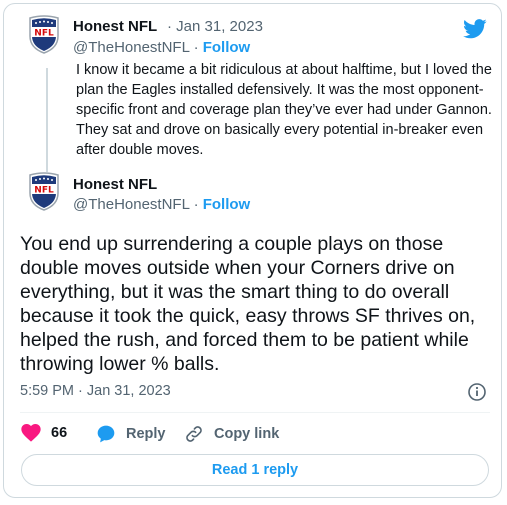 Image resolution: width=507 pixels, height=505 pixels. Describe the element at coordinates (31, 433) in the screenshot. I see `heart-icon` at that location.